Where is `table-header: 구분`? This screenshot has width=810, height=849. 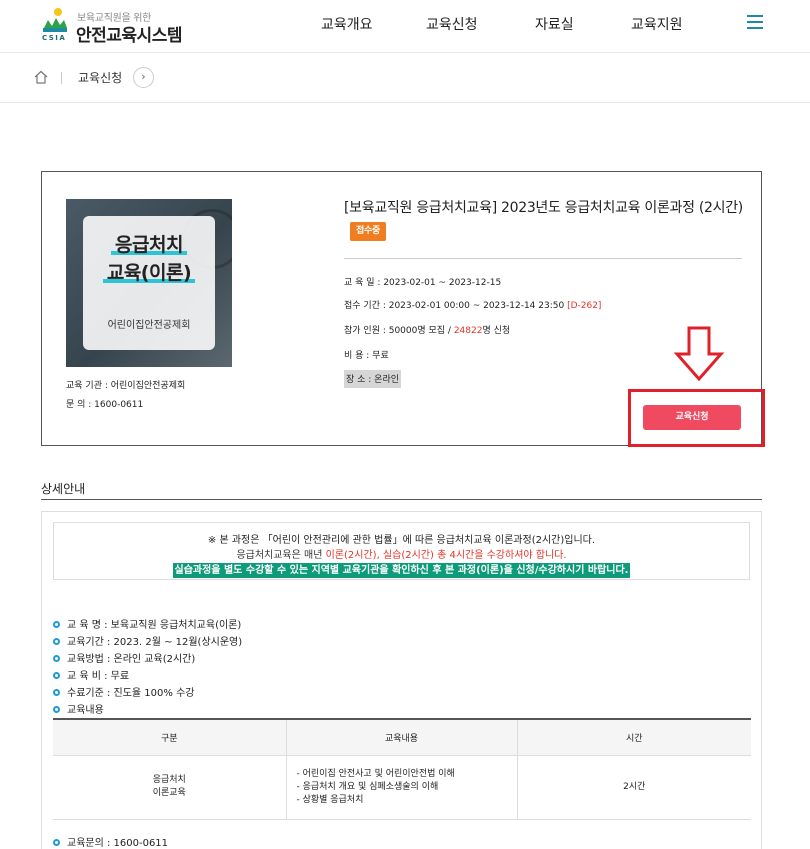 table-header: 구분 is located at coordinates (169, 737).